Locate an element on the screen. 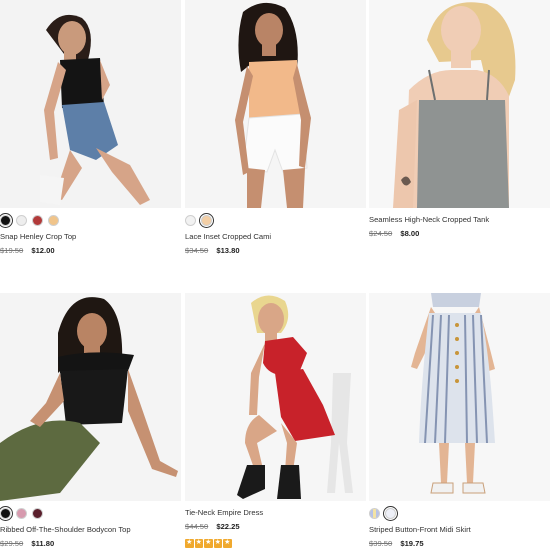  product-price: $19.50 $12.00 is located at coordinates (27, 250).